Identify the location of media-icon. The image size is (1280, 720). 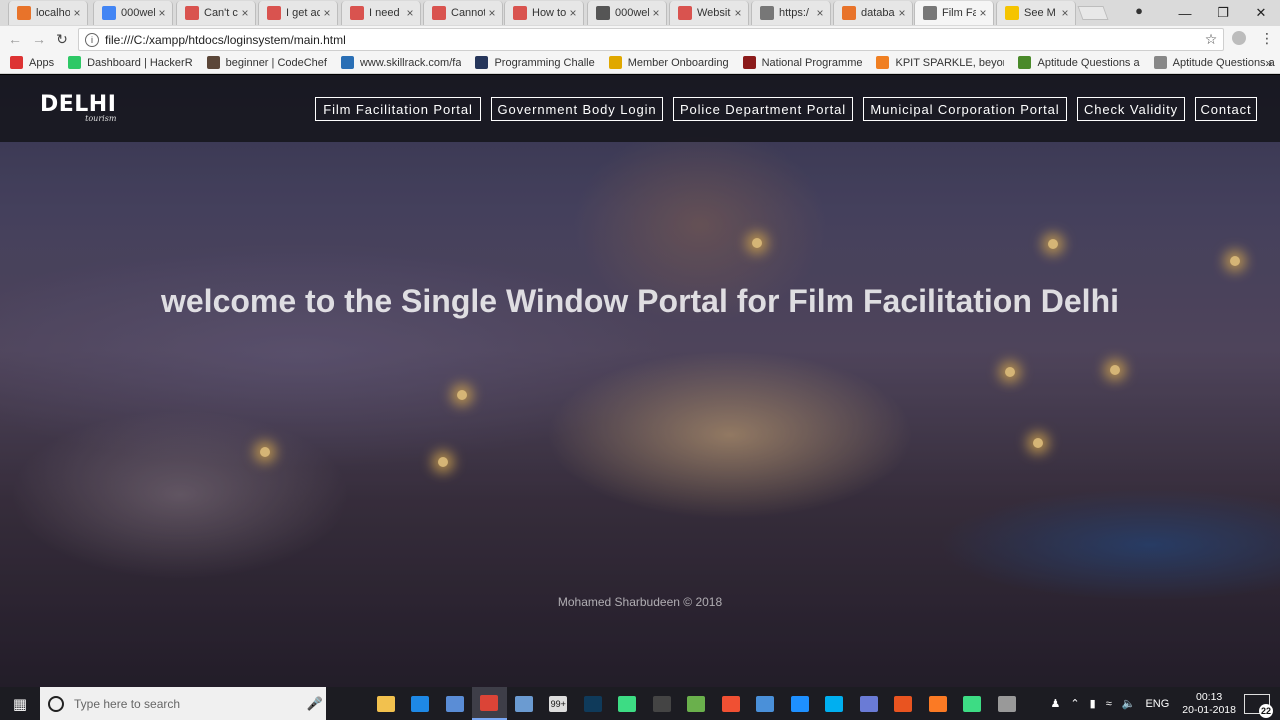
(869, 703).